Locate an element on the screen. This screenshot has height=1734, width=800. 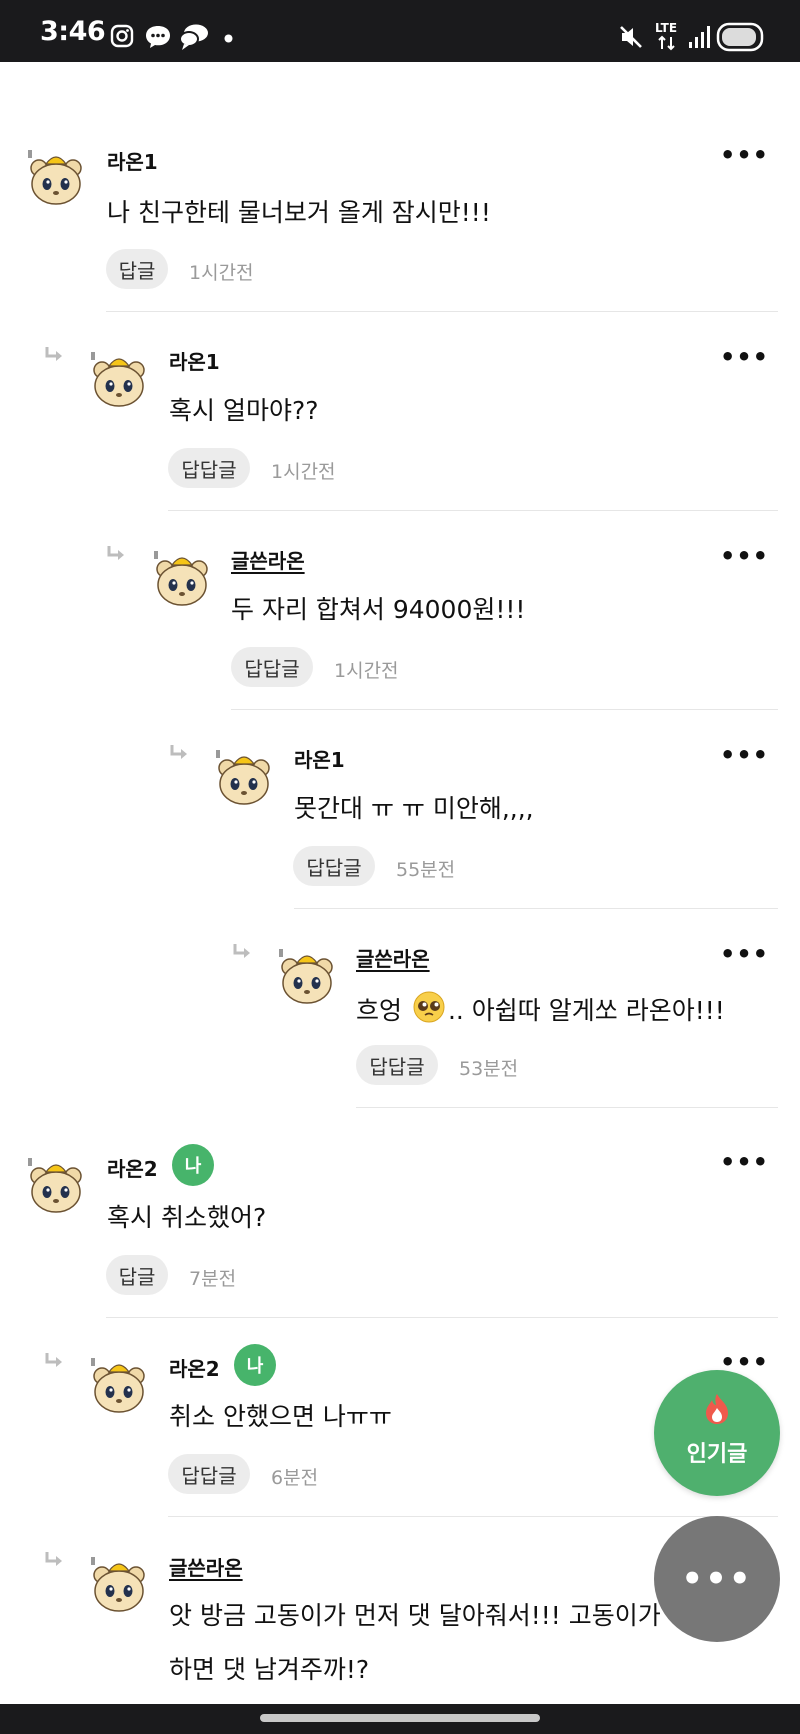
message-icon is located at coordinates (158, 37).